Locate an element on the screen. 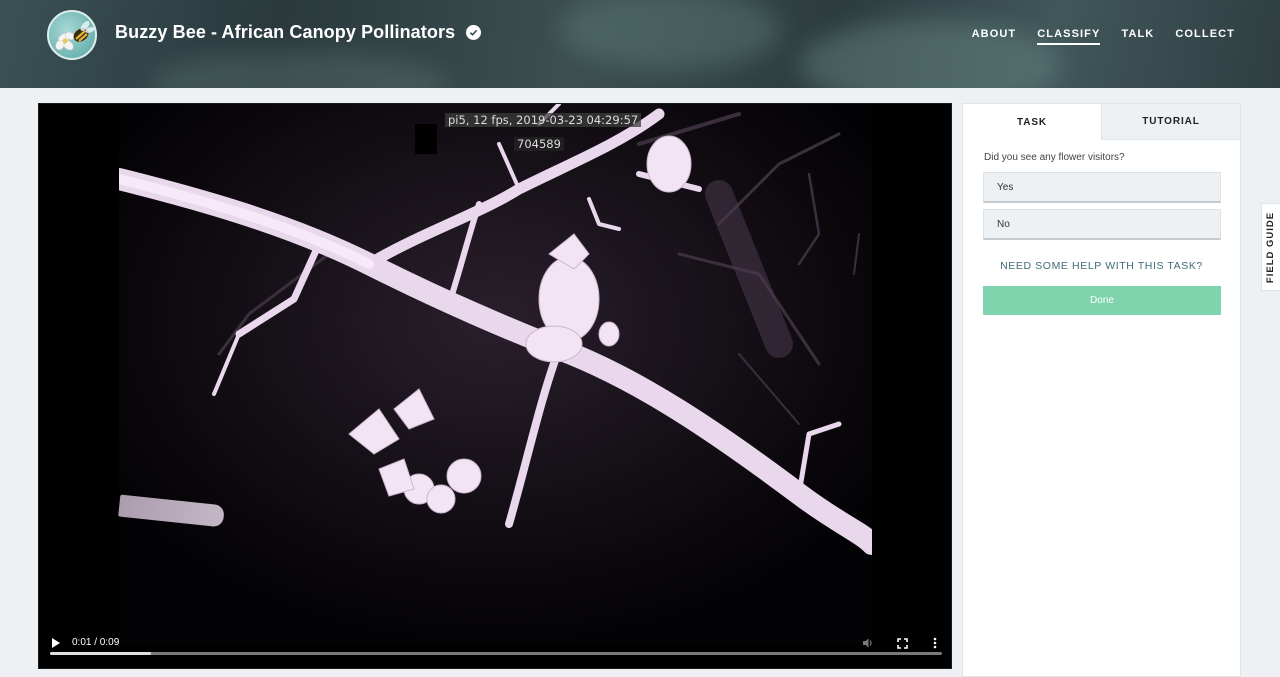 The image size is (1280, 677). tab-task: TASK is located at coordinates (1032, 122).